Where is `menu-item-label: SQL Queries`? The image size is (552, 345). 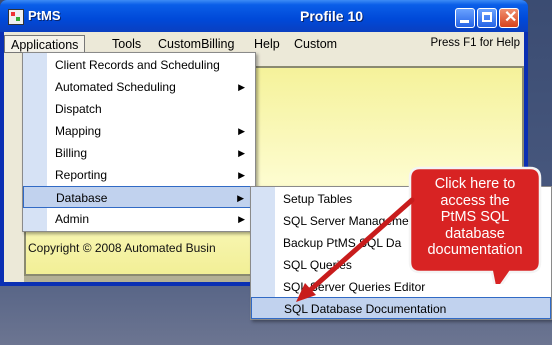 menu-item-label: SQL Queries is located at coordinates (317, 265).